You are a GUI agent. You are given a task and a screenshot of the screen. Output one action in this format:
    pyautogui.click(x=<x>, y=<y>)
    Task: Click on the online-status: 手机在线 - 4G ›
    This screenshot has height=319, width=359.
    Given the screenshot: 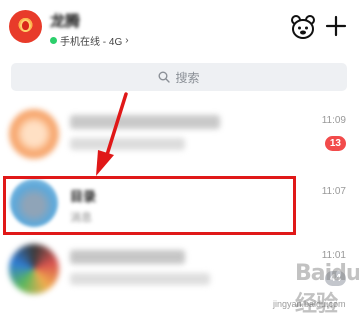 What is the action you would take?
    pyautogui.click(x=89, y=40)
    